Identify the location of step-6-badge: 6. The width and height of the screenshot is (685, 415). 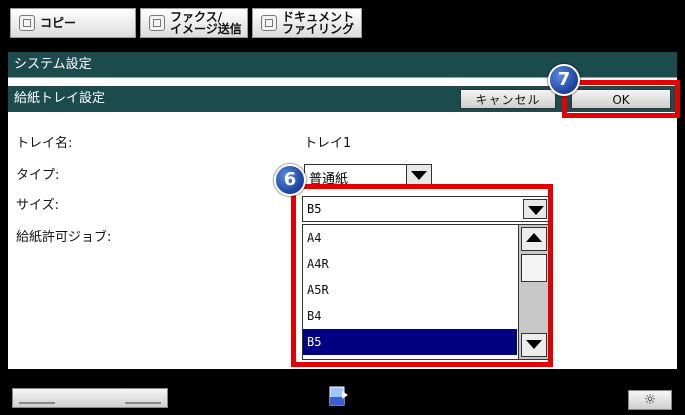
(290, 180).